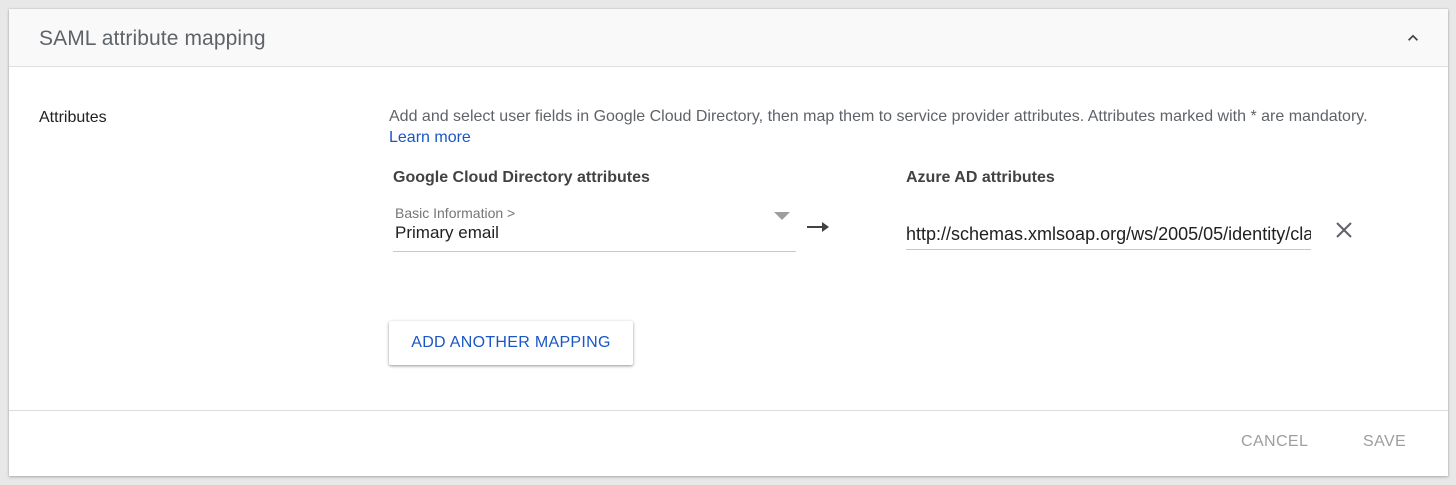  What do you see at coordinates (594, 226) in the screenshot?
I see `directory-attribute-select: Basic Information > Primary email` at bounding box center [594, 226].